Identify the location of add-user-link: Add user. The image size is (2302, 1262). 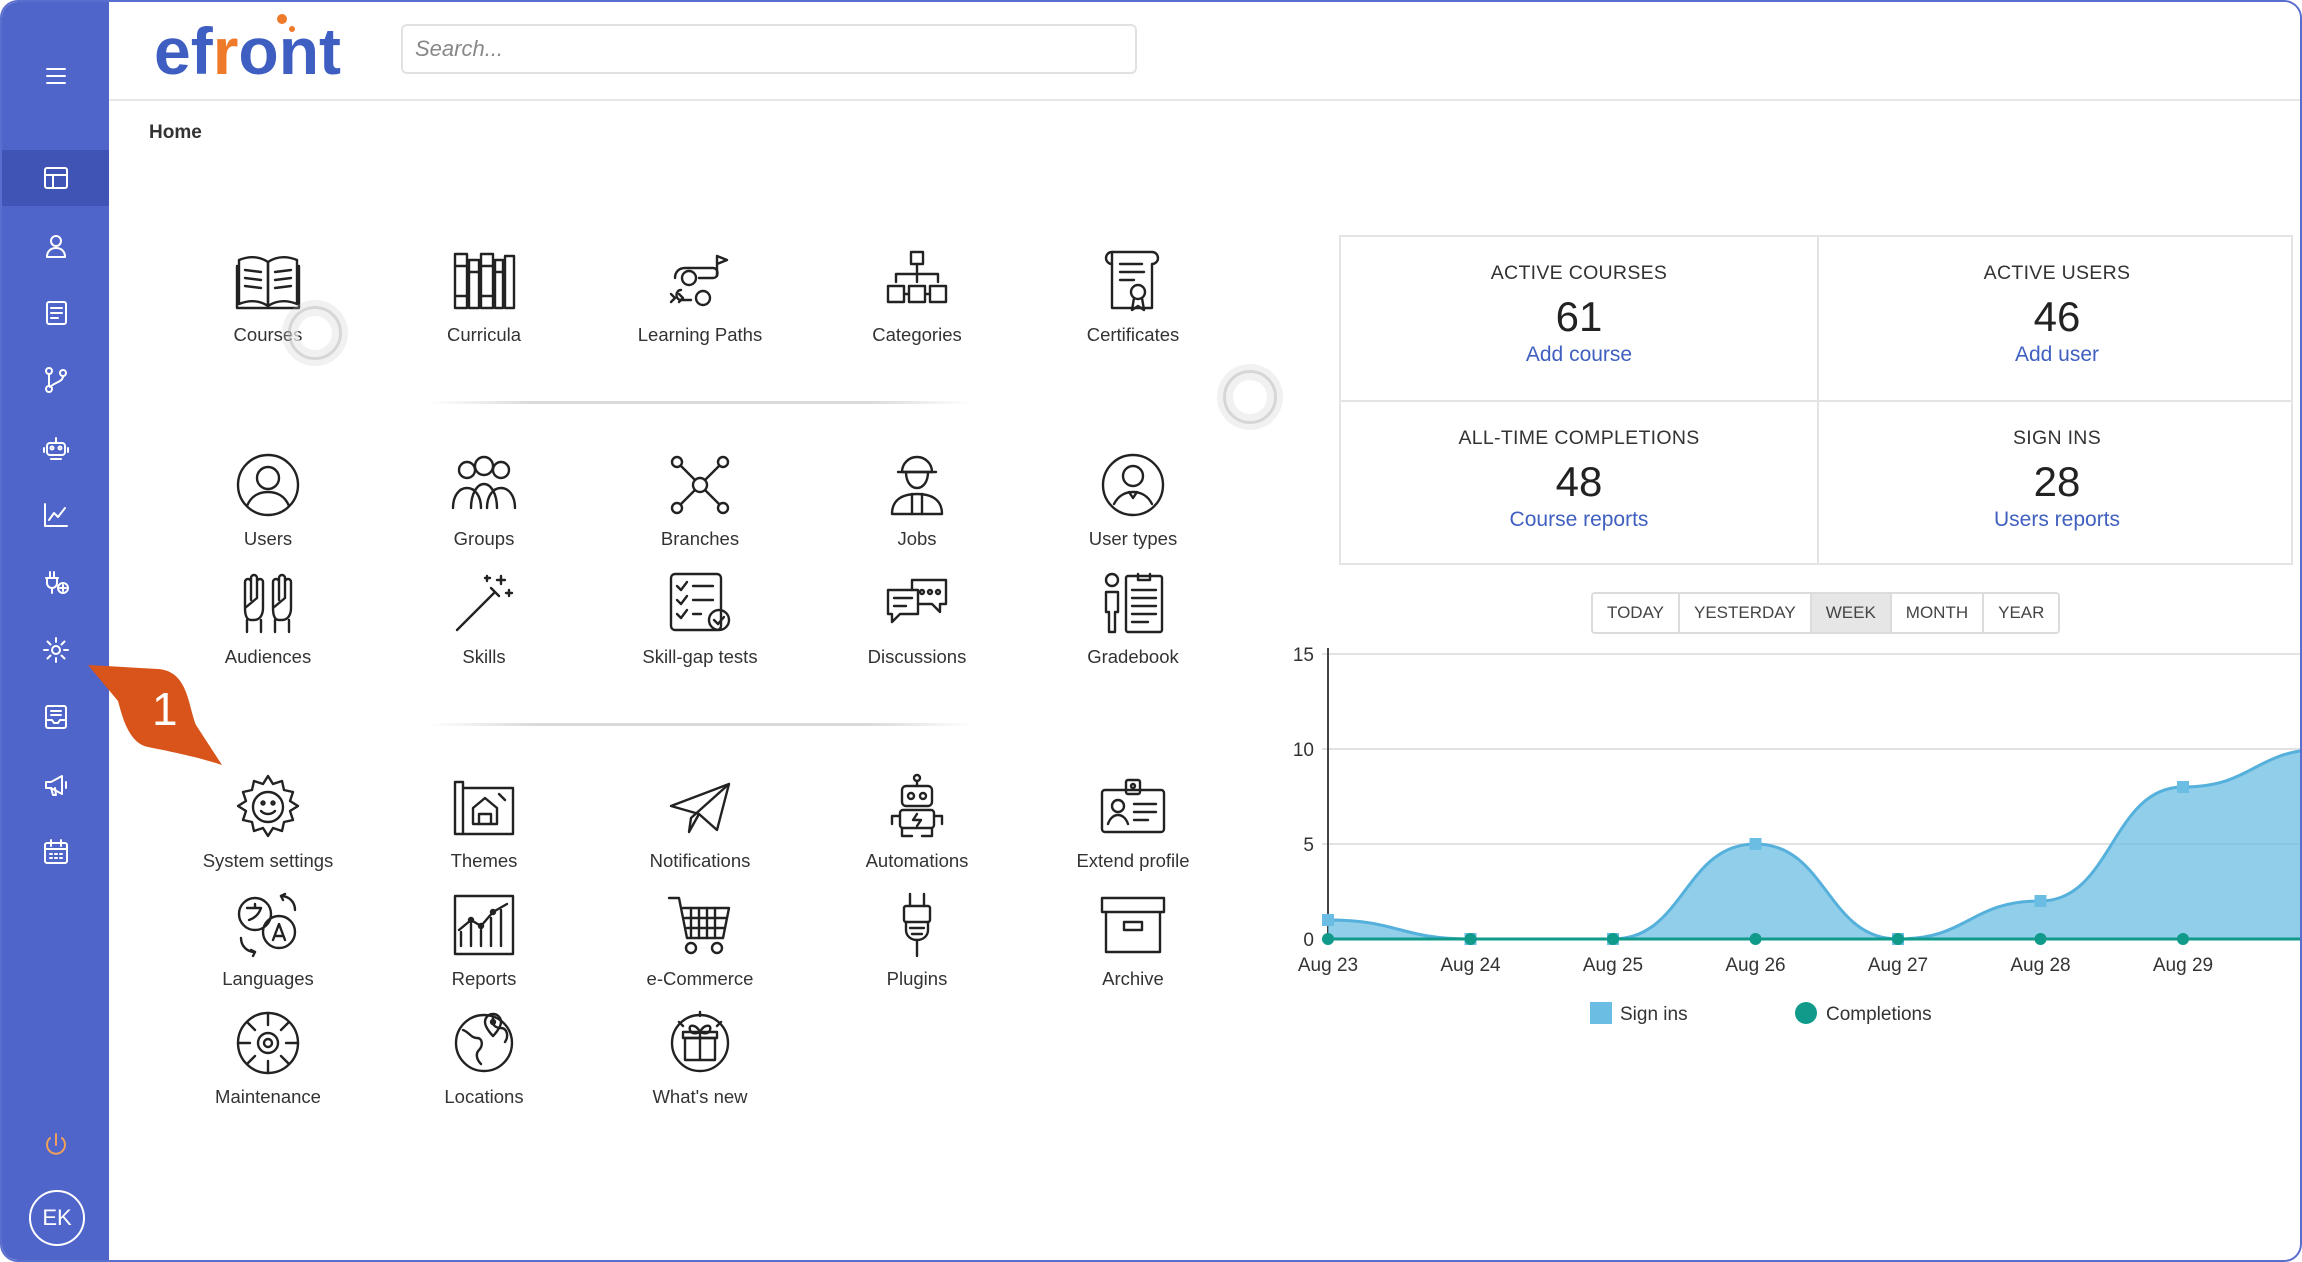
(2057, 355).